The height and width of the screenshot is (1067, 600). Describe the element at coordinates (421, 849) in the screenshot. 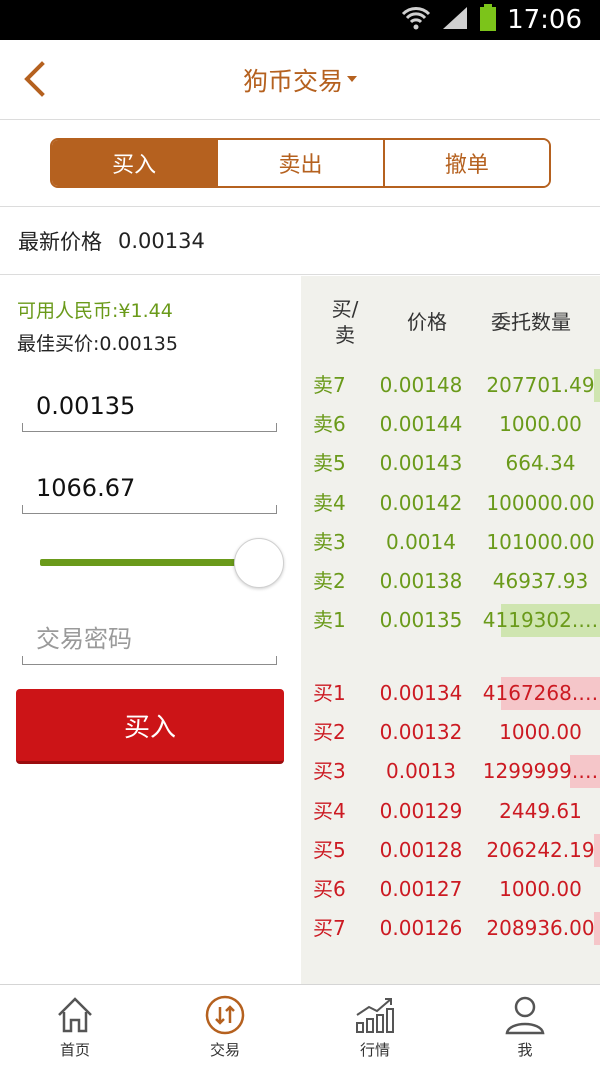

I see `order-price: 0.00128` at that location.